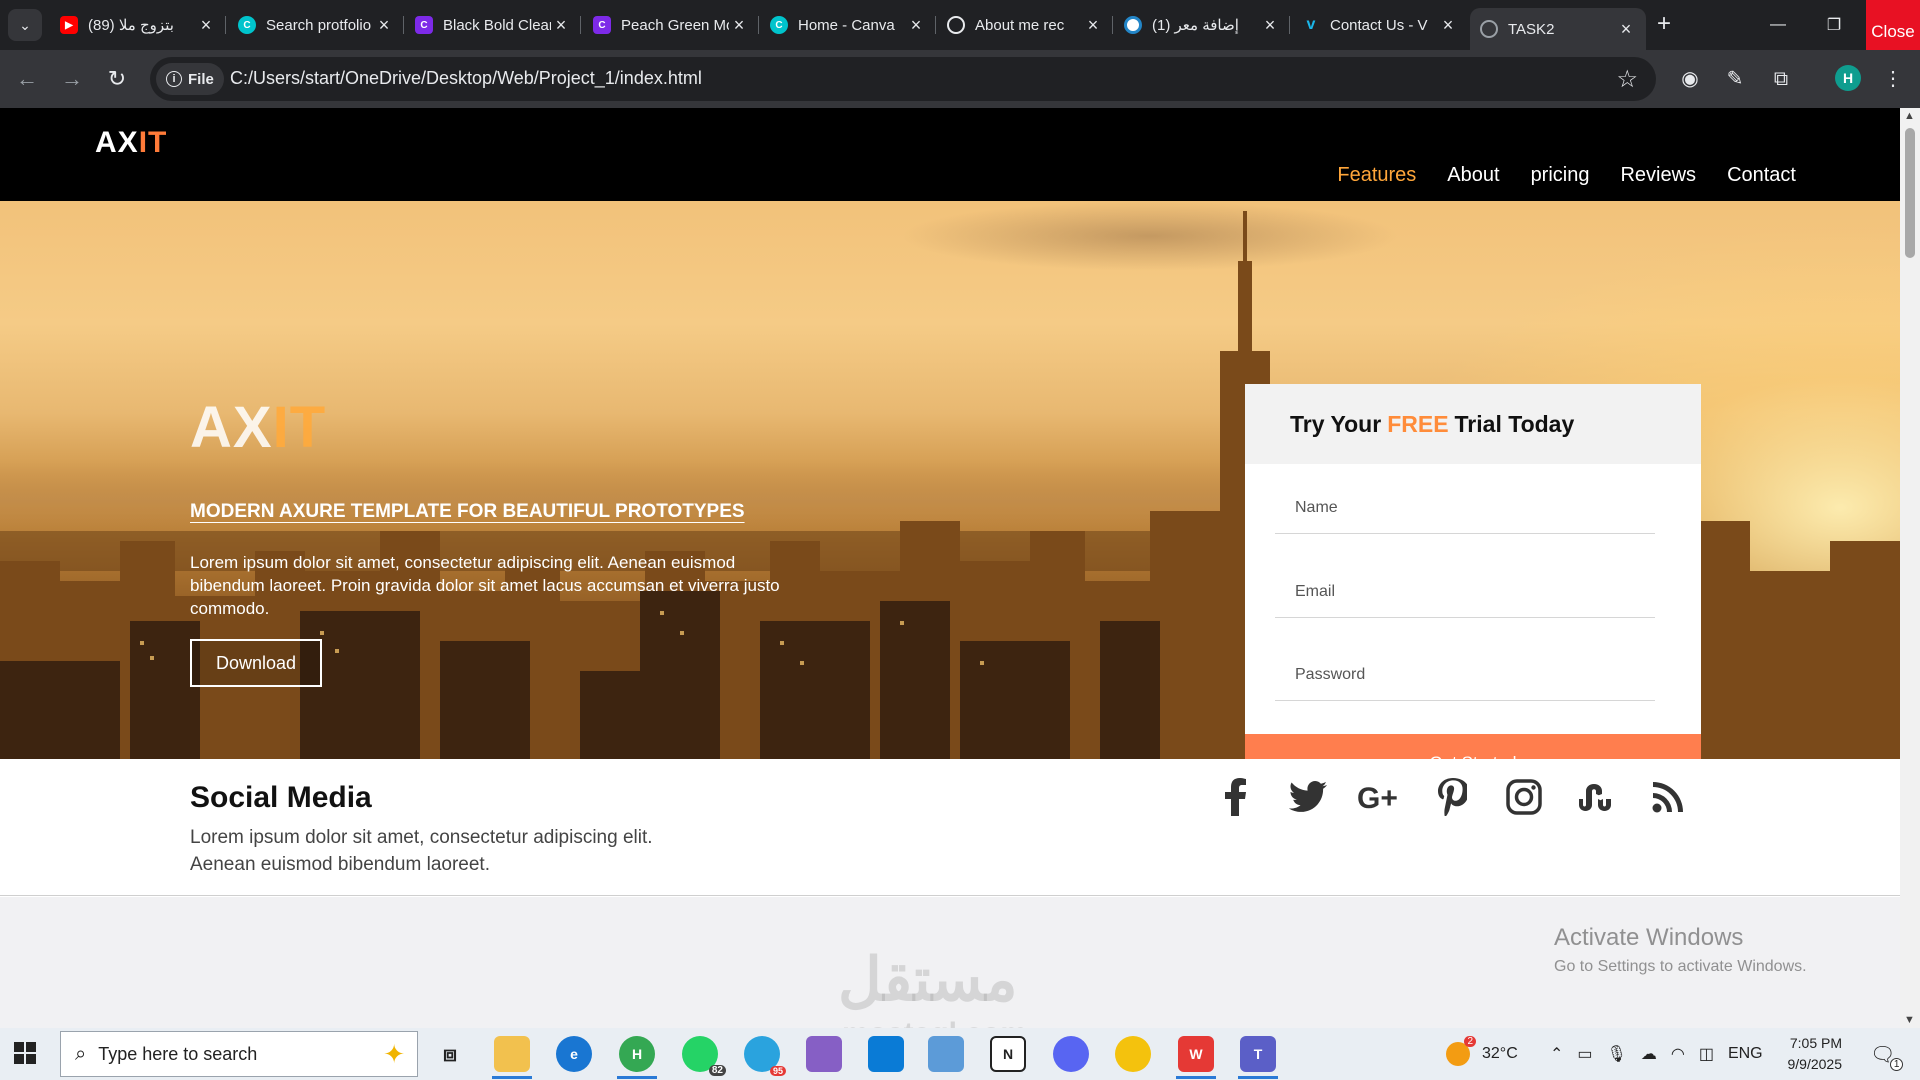  What do you see at coordinates (1020, 25) in the screenshot?
I see `tab-title: About me rec` at bounding box center [1020, 25].